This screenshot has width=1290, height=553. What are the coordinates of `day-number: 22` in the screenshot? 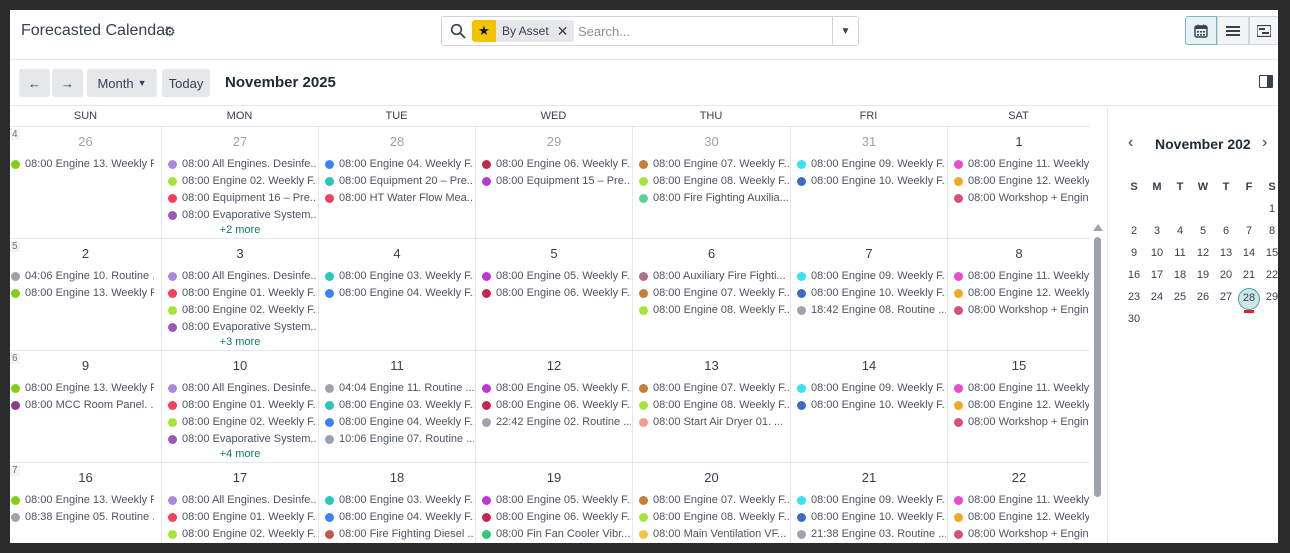 It's located at (1019, 477).